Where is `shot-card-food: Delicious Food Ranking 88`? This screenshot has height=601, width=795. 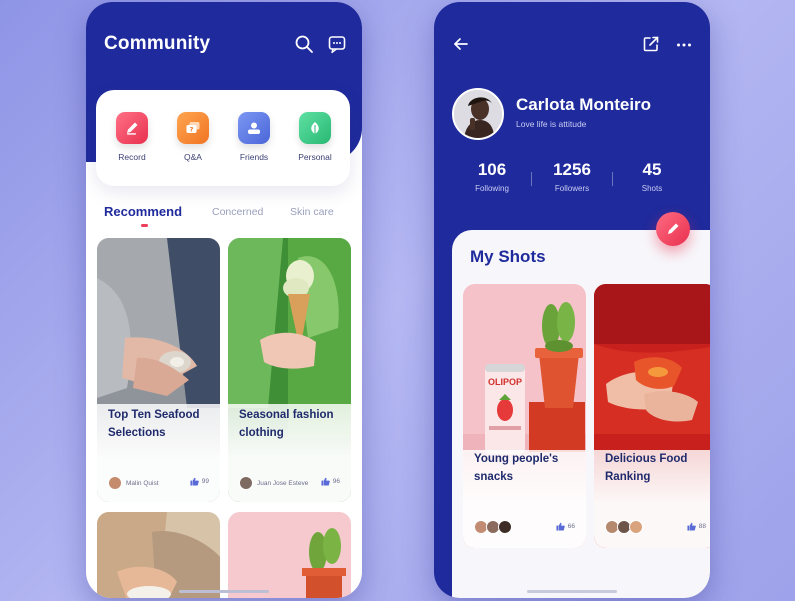
shot-card-food: Delicious Food Ranking 88 is located at coordinates (652, 416).